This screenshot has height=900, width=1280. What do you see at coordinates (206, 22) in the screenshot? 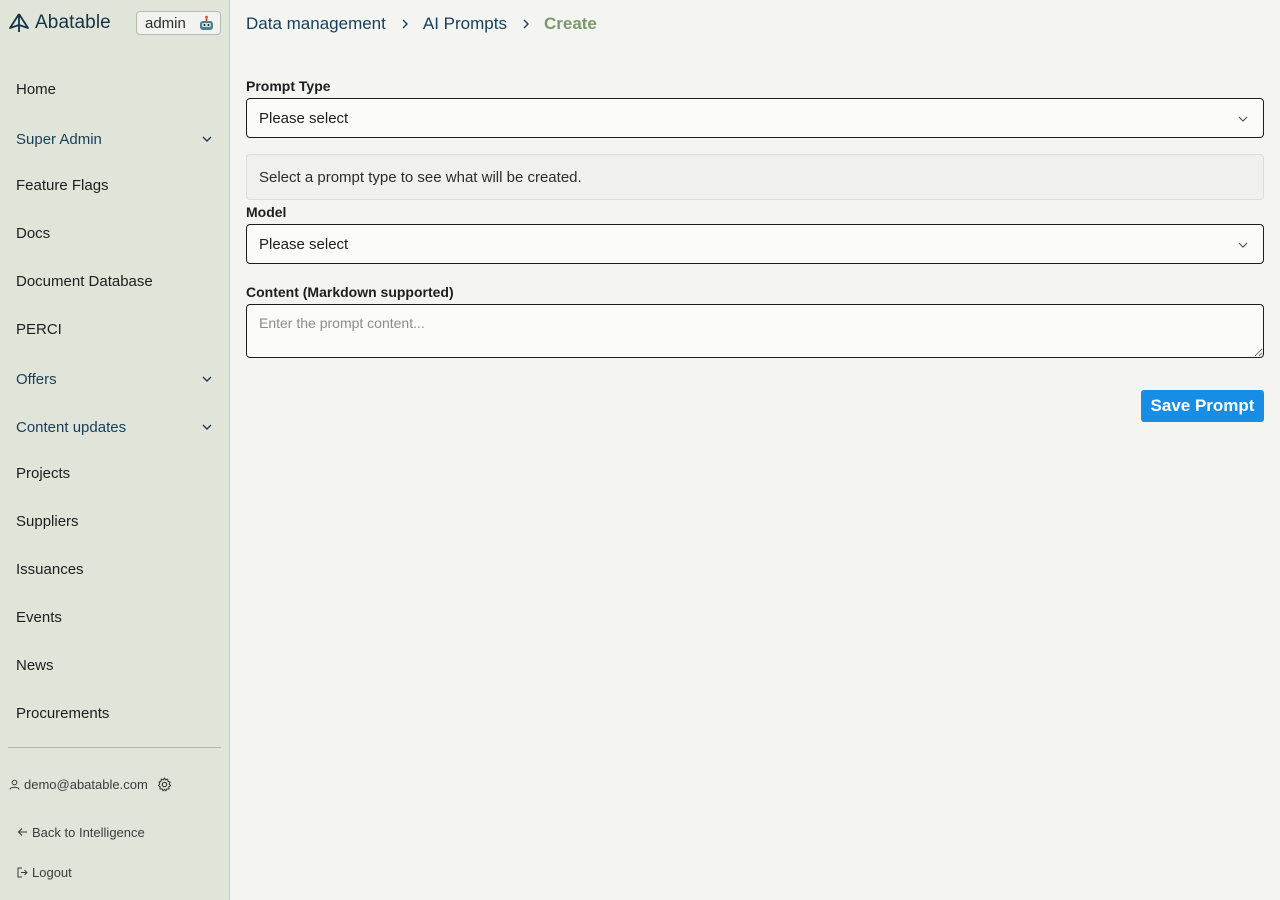
I see `robot-icon` at bounding box center [206, 22].